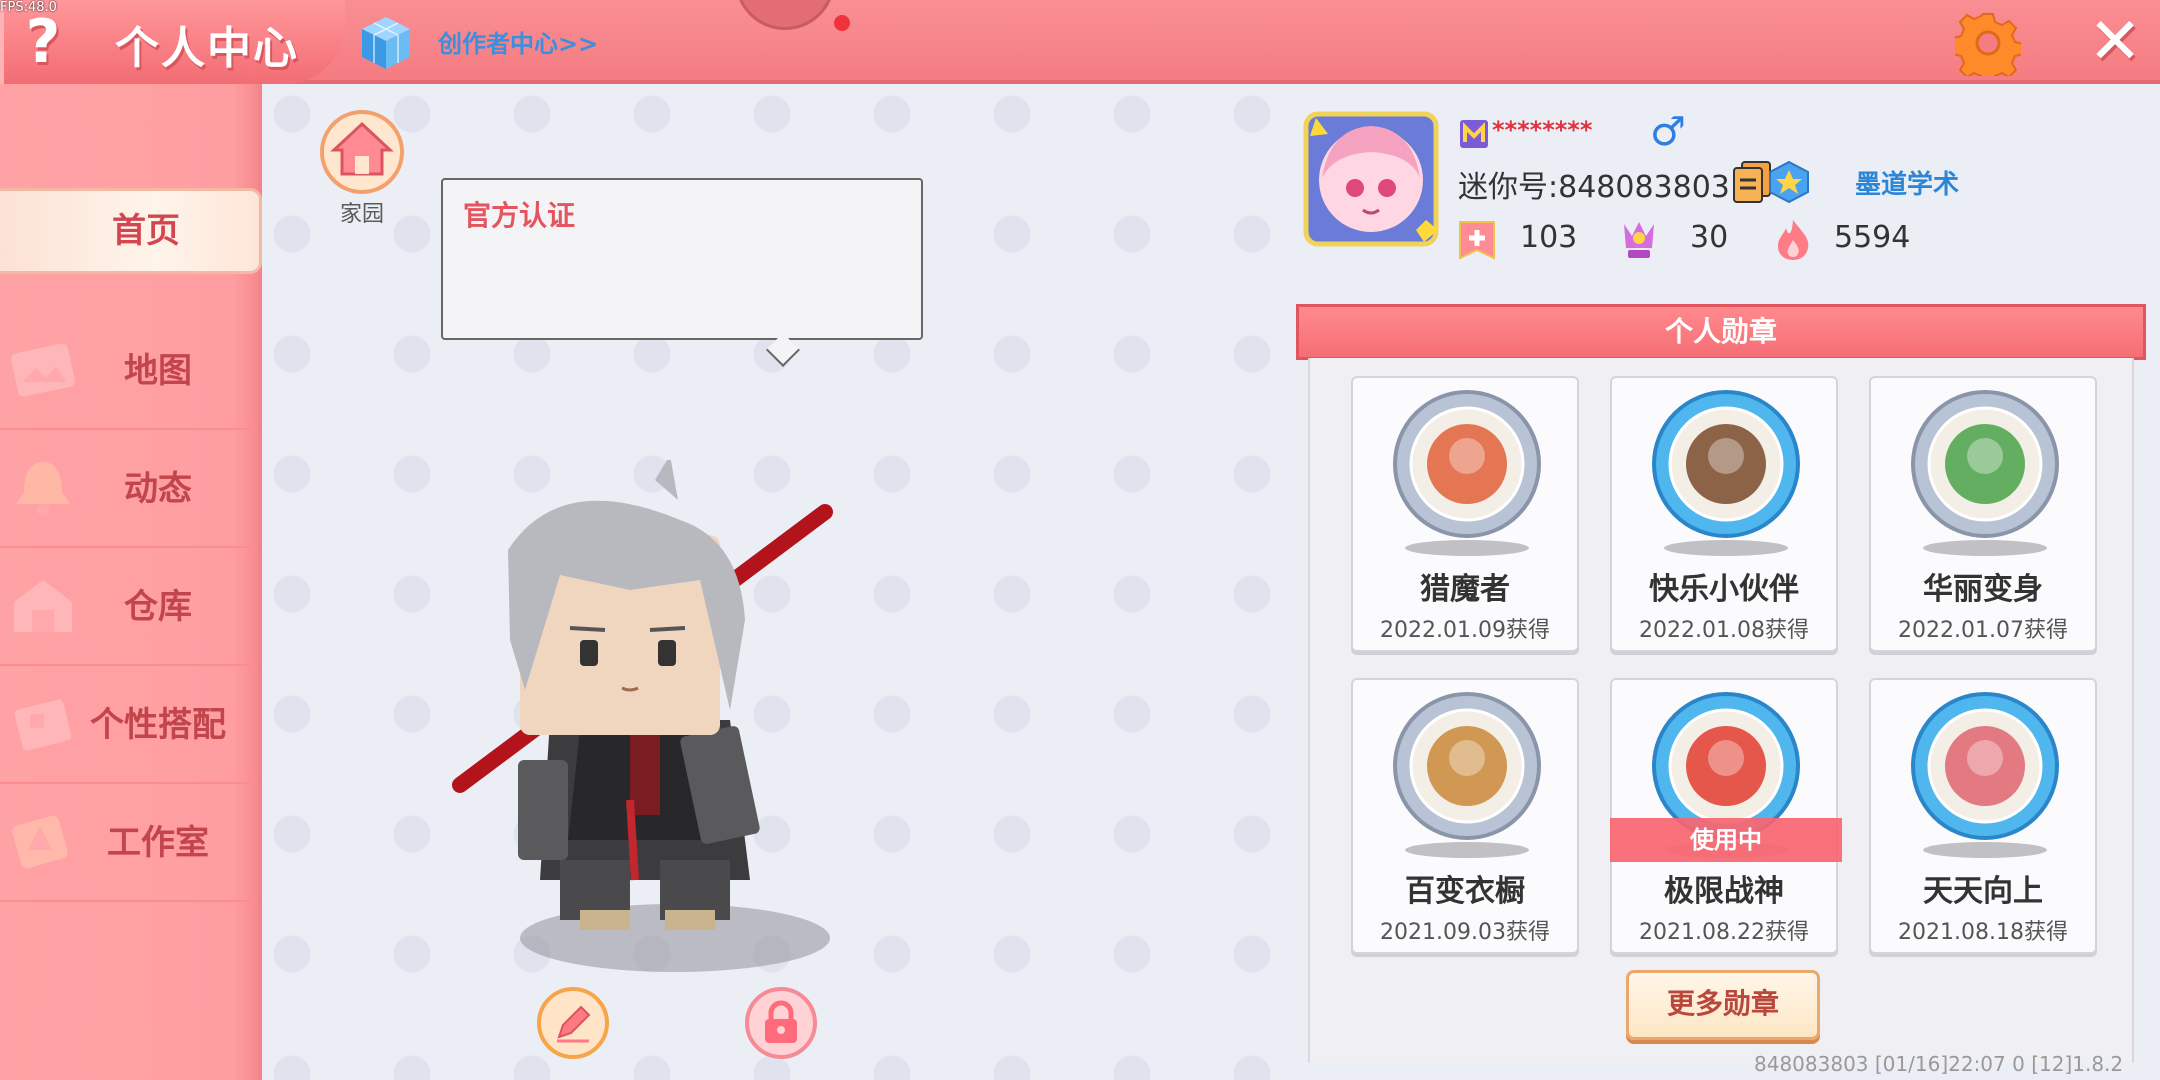 This screenshot has height=1080, width=2160. Describe the element at coordinates (573, 1023) in the screenshot. I see `edit-icon` at that location.